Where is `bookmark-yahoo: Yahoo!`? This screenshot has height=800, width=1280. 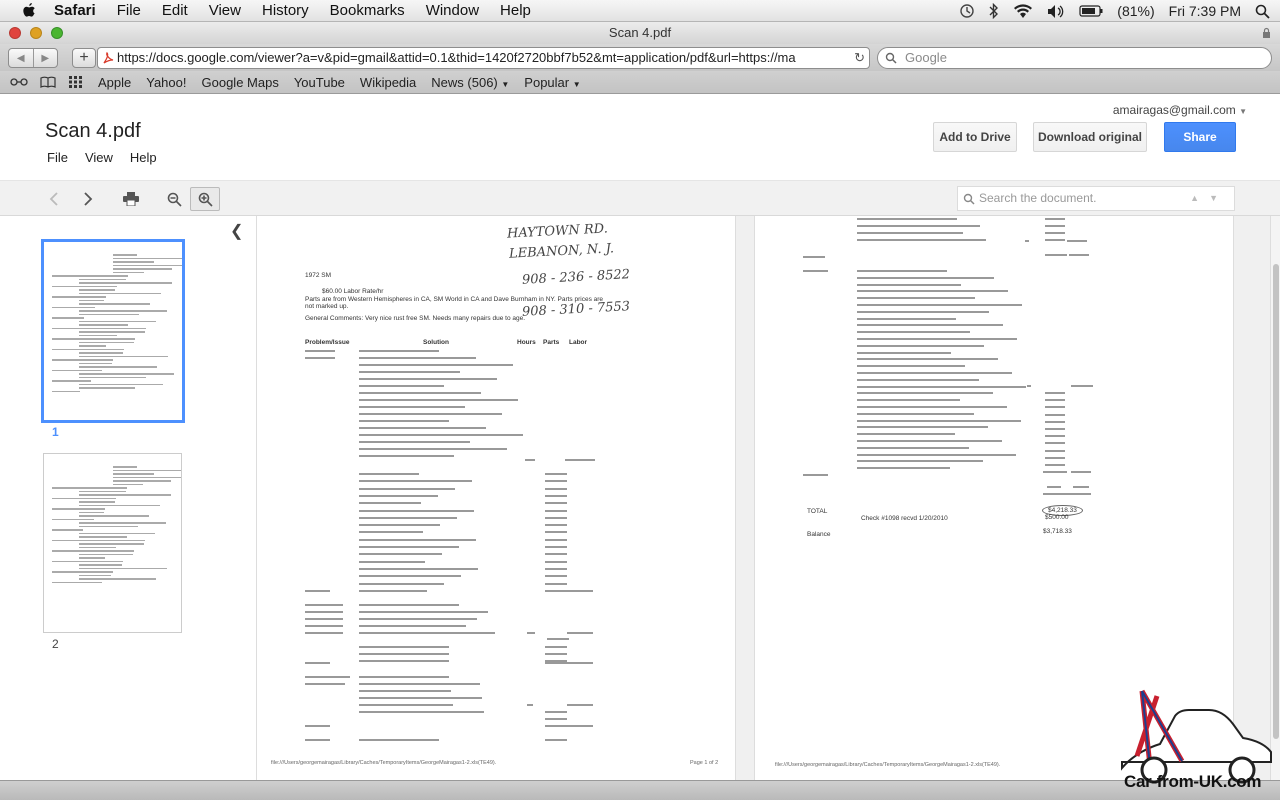 bookmark-yahoo: Yahoo! is located at coordinates (166, 82).